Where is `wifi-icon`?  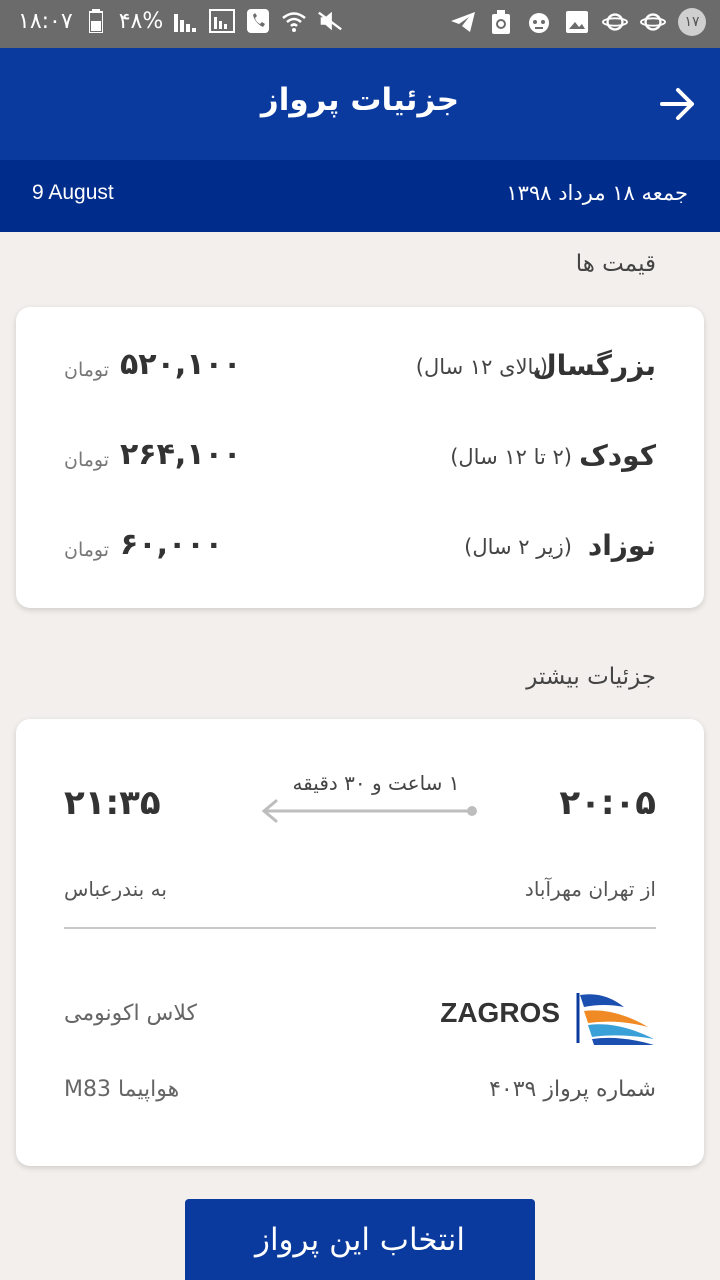
wifi-icon is located at coordinates (294, 21).